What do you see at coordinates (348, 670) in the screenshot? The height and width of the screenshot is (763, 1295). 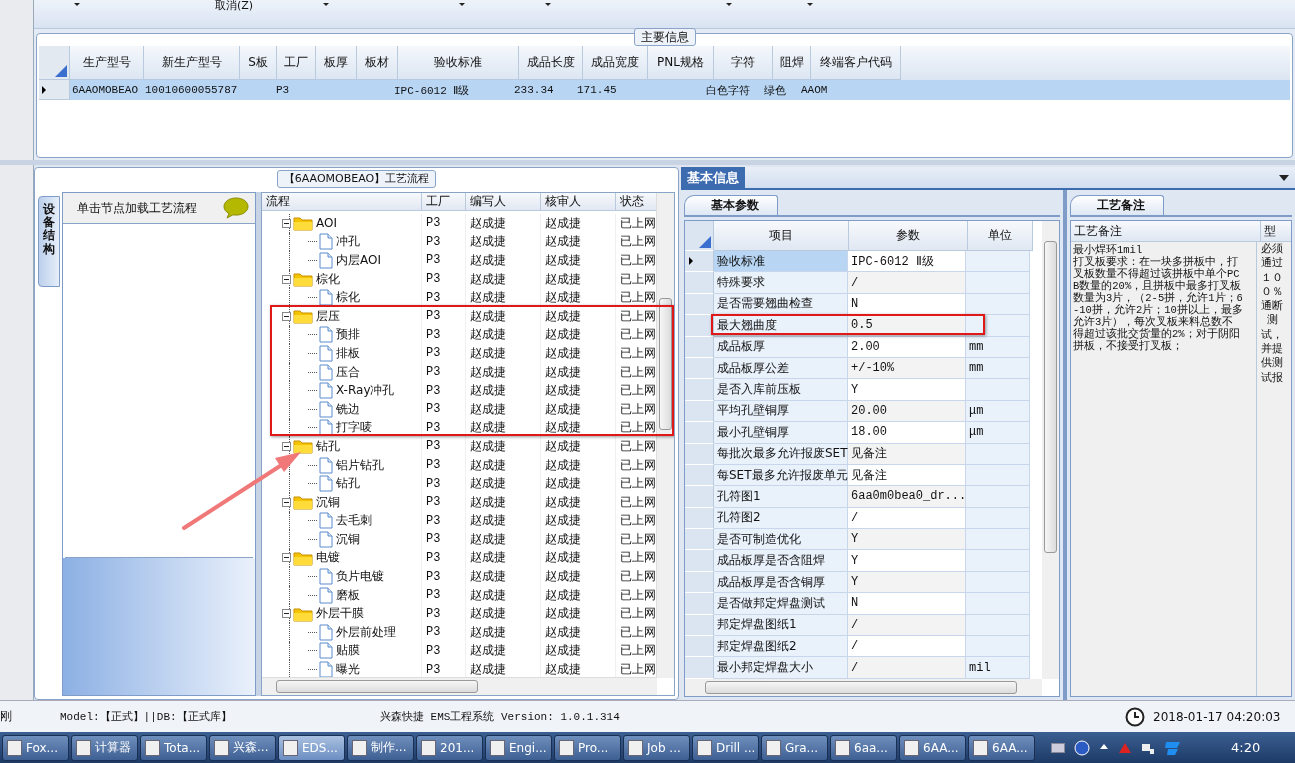 I see `tree-item: 曝光` at bounding box center [348, 670].